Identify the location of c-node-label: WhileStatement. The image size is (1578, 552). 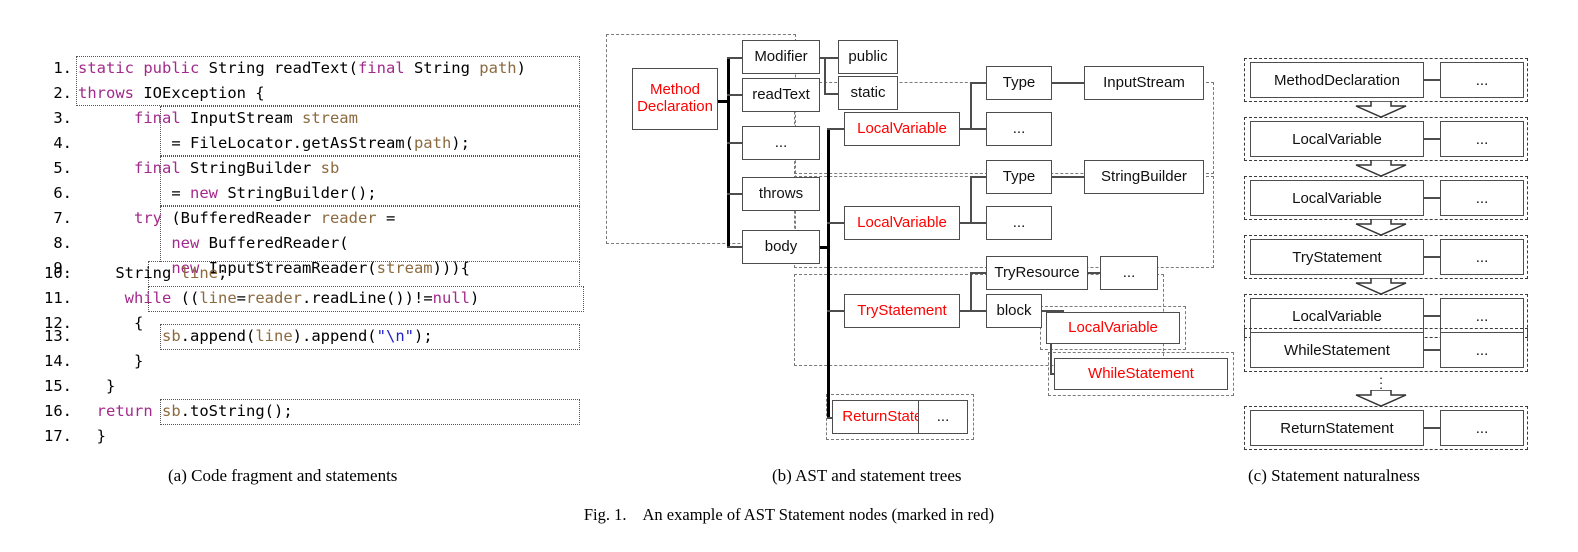
(1337, 350).